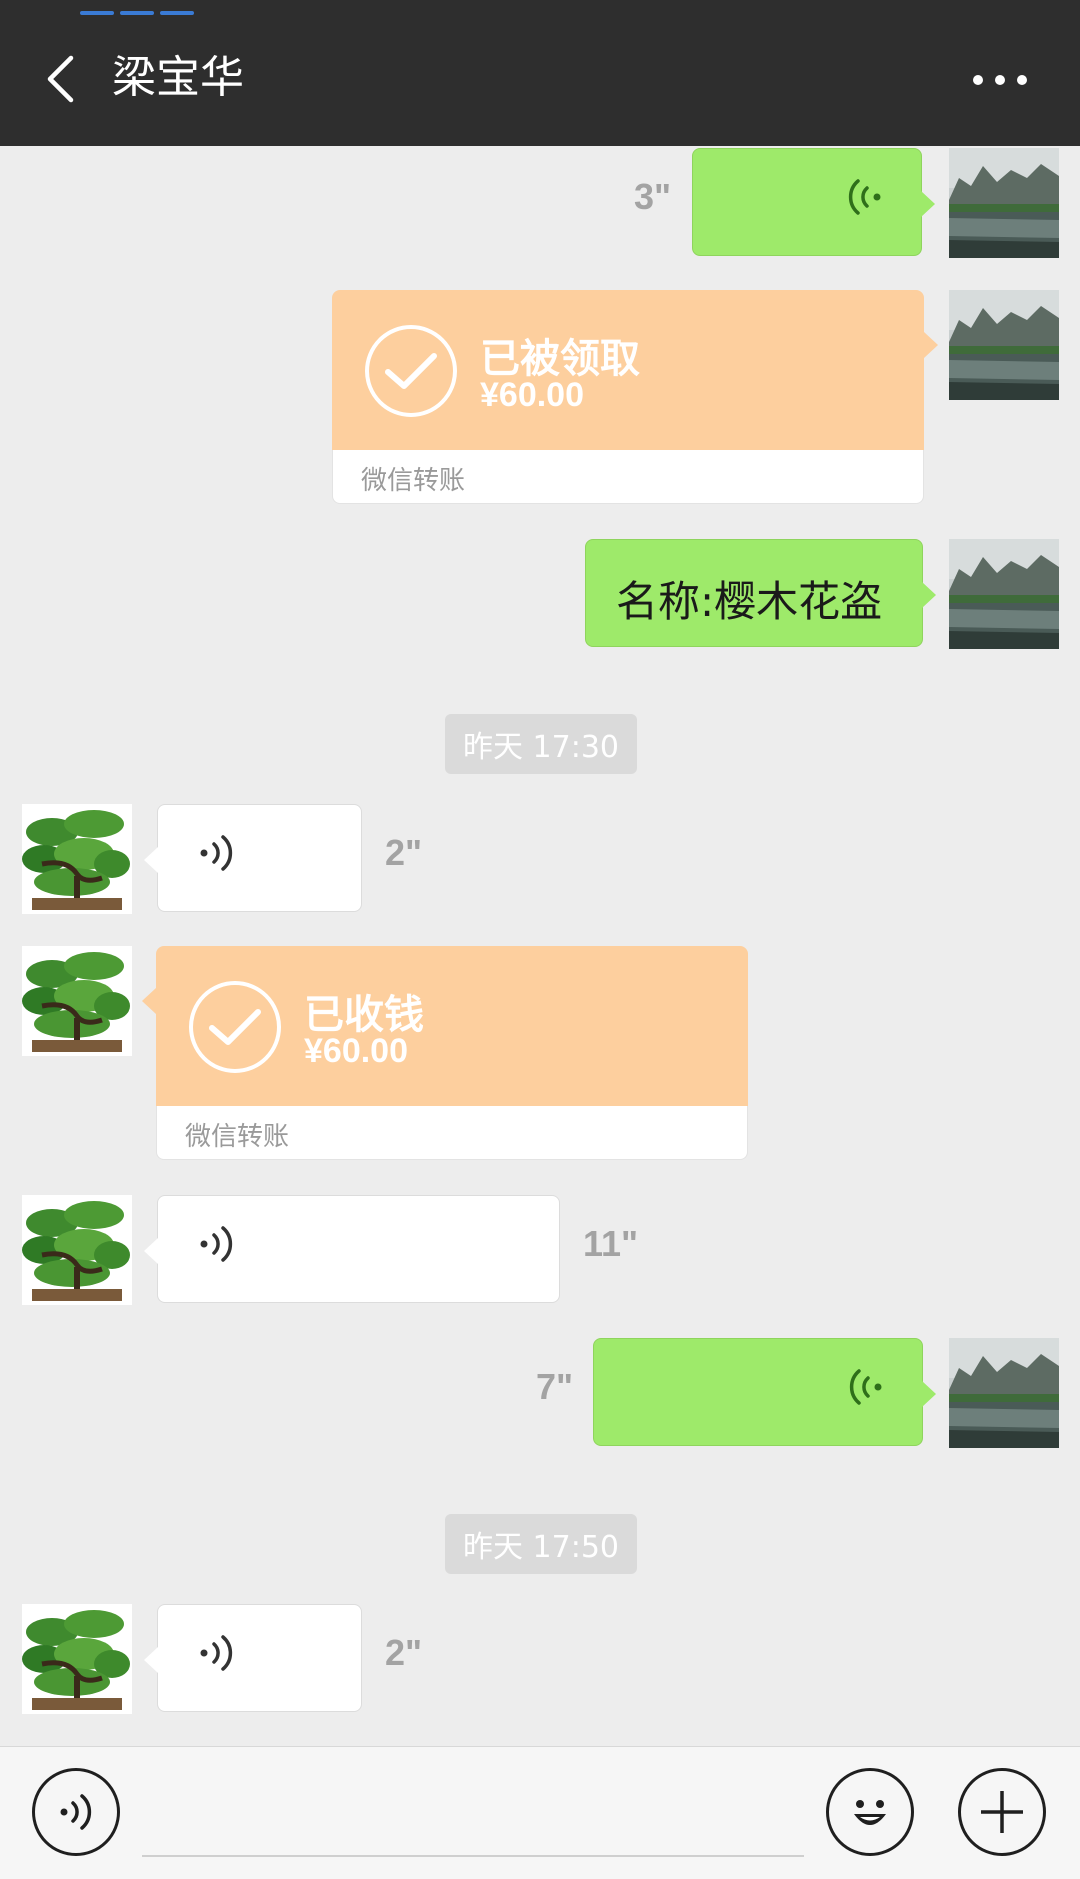  I want to click on emoji-button, so click(870, 1812).